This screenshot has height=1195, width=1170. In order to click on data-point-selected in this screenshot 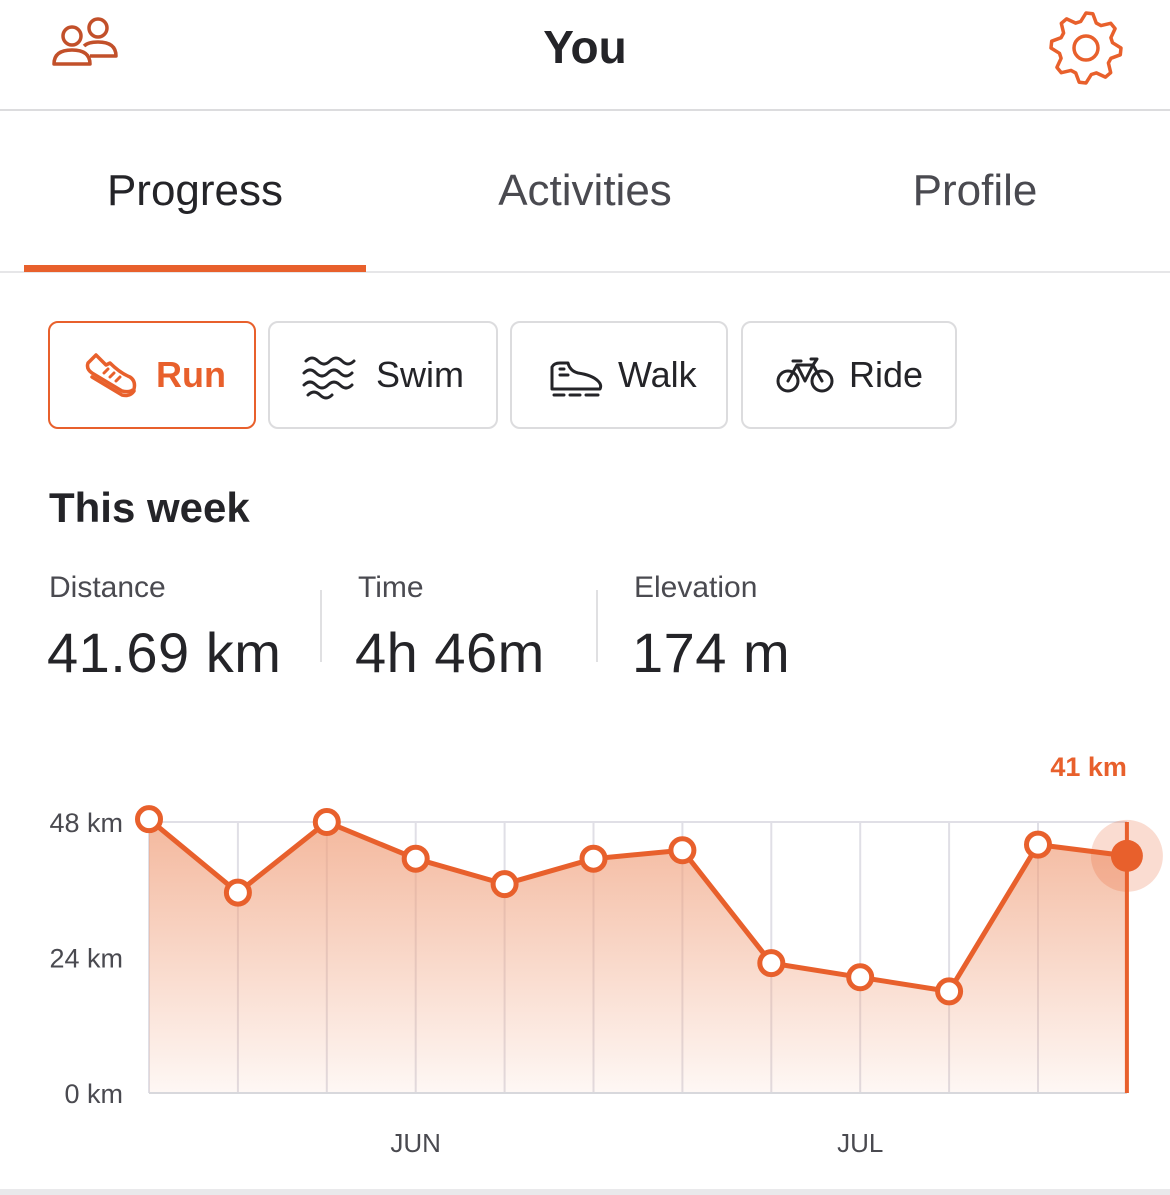, I will do `click(1126, 855)`.